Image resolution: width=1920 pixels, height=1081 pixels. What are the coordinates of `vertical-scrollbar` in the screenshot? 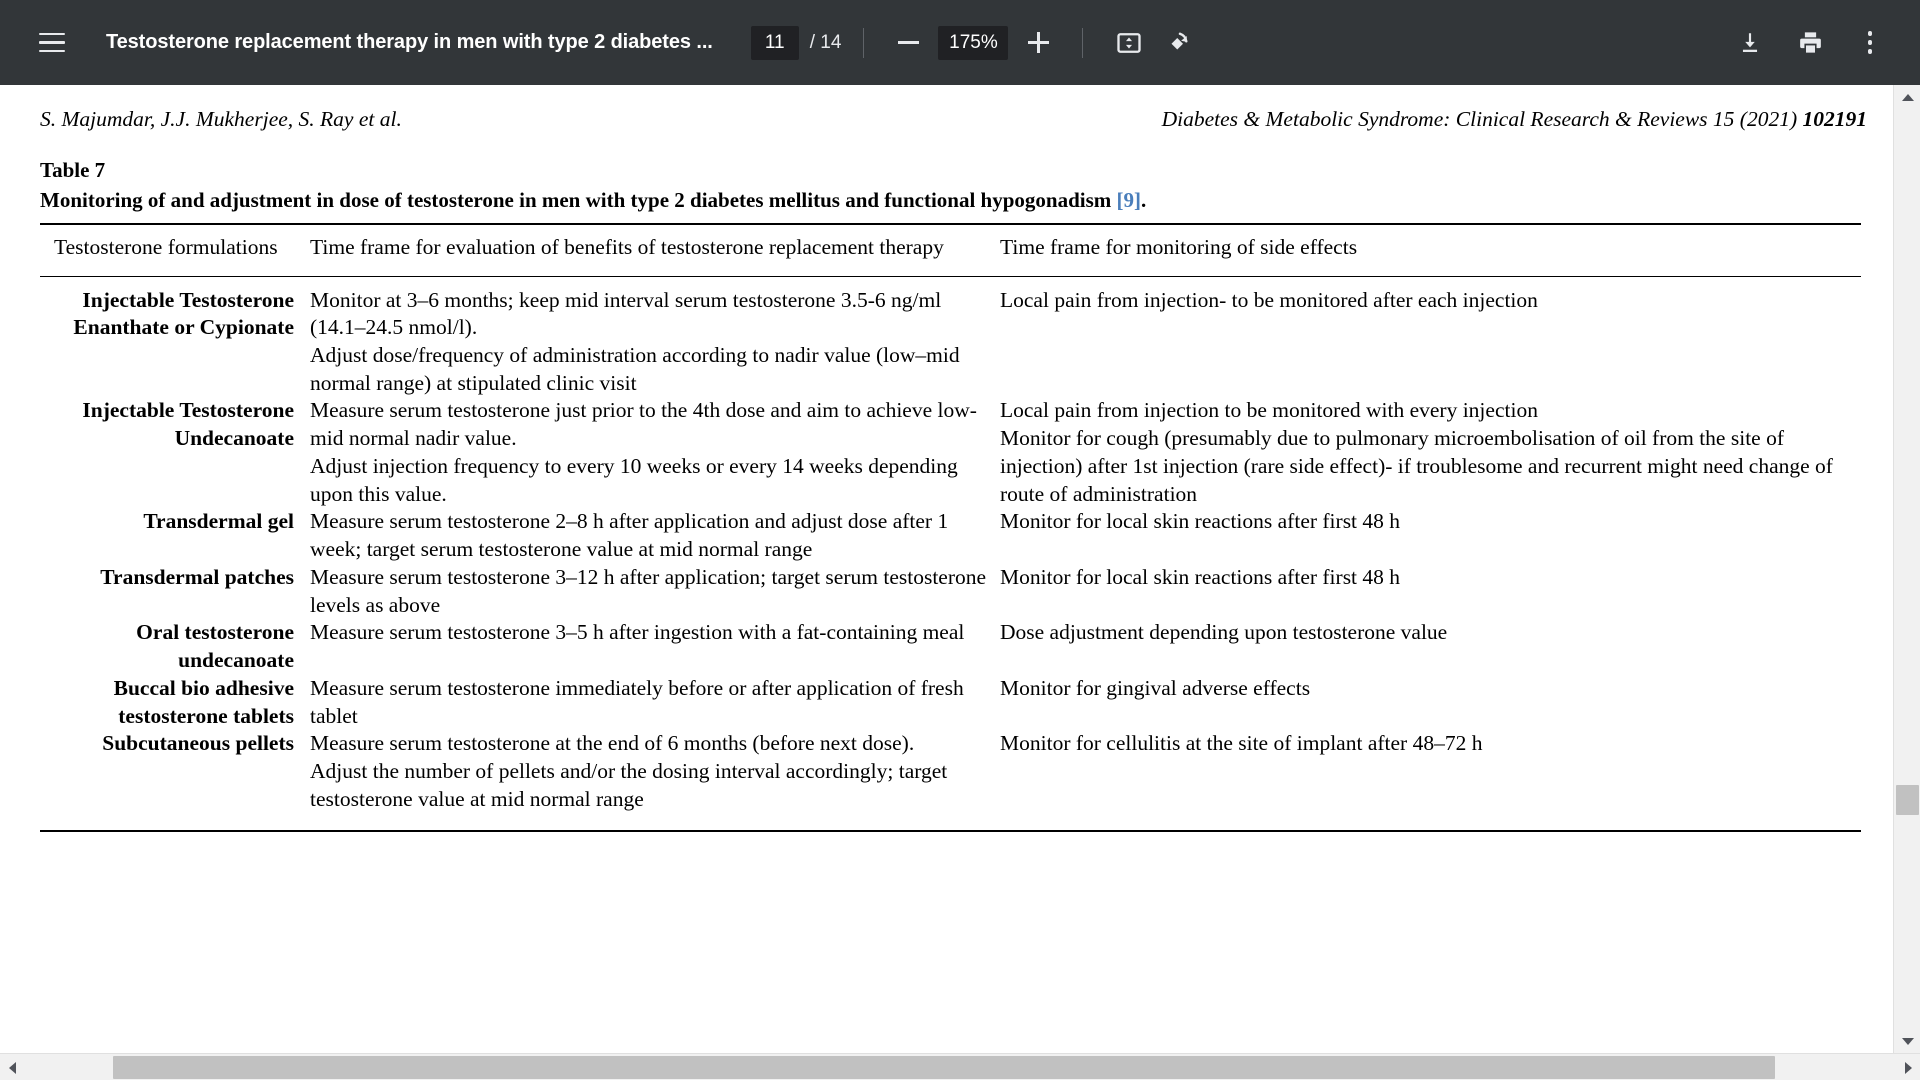 It's located at (1906, 569).